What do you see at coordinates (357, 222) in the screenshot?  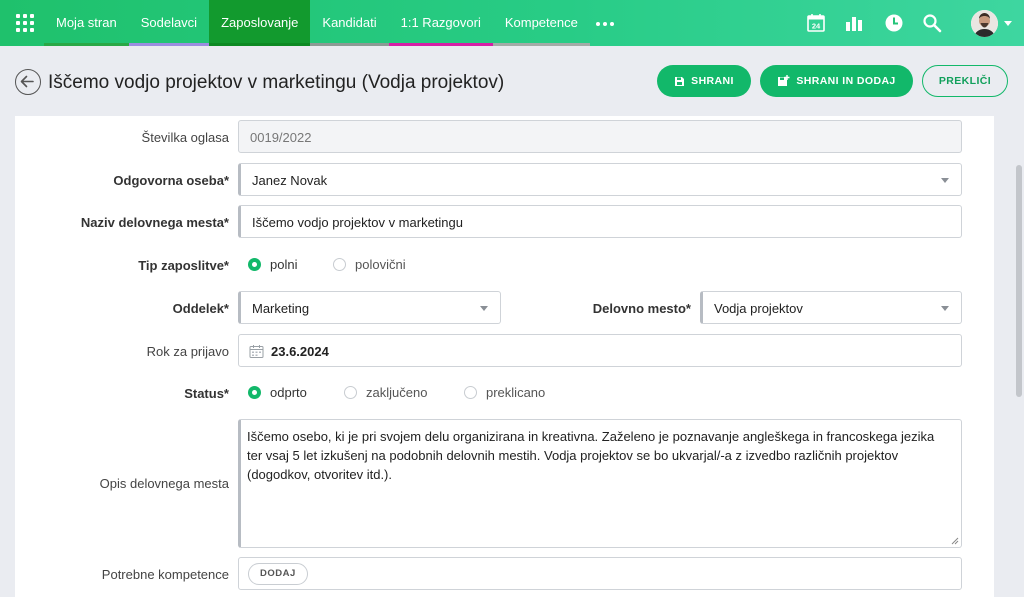 I see `job-title-value: Iščemo vodjo projektov v marketingu` at bounding box center [357, 222].